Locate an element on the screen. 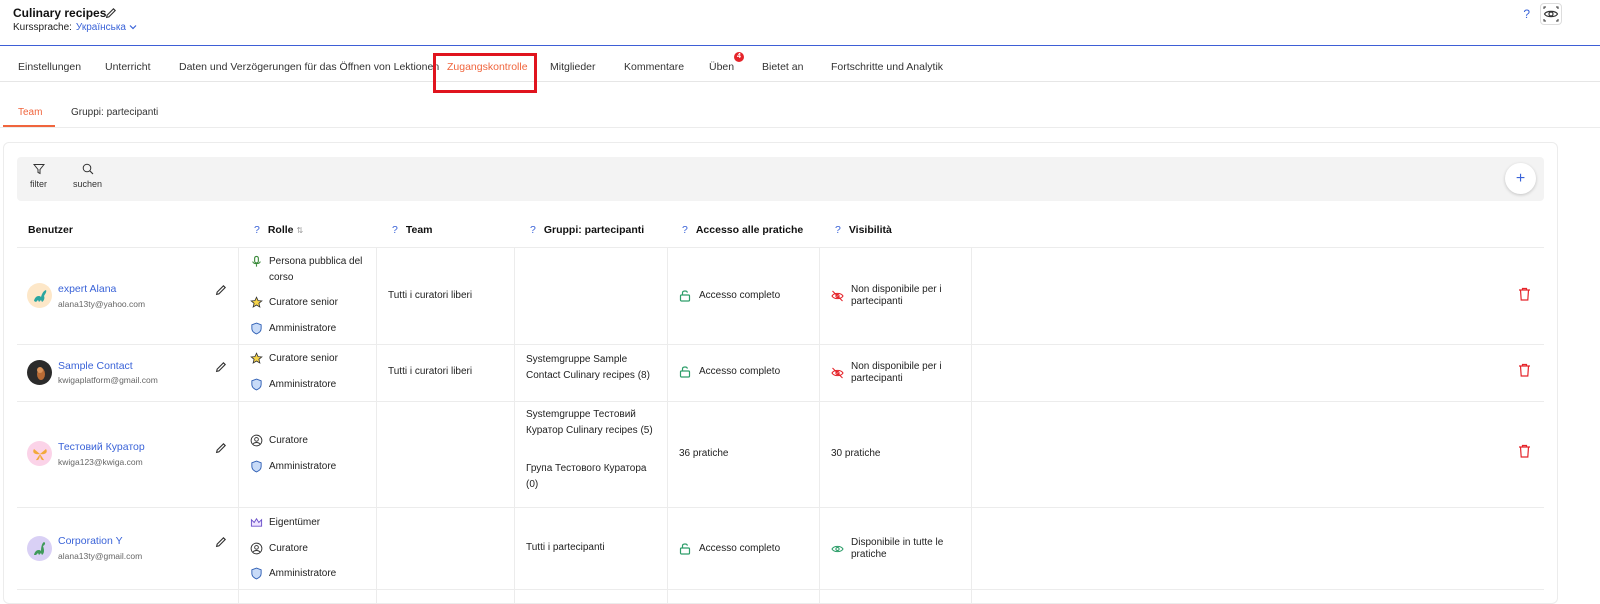 This screenshot has height=604, width=1600. user-email: alana13ty@gmail.com is located at coordinates (100, 556).